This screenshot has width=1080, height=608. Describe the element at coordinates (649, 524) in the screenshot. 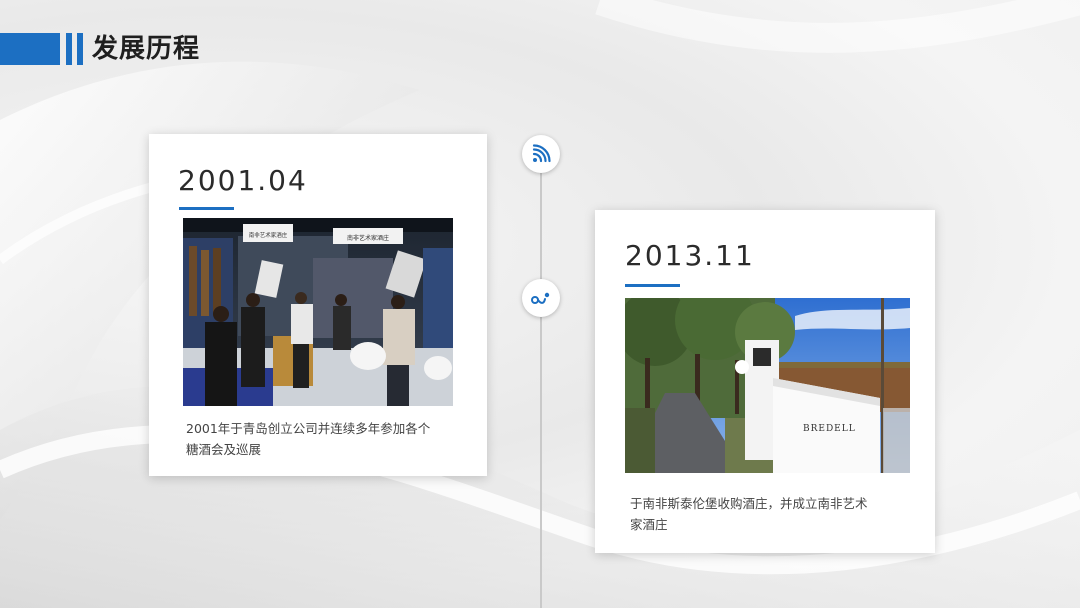

I see `description-line: 家酒庄` at that location.